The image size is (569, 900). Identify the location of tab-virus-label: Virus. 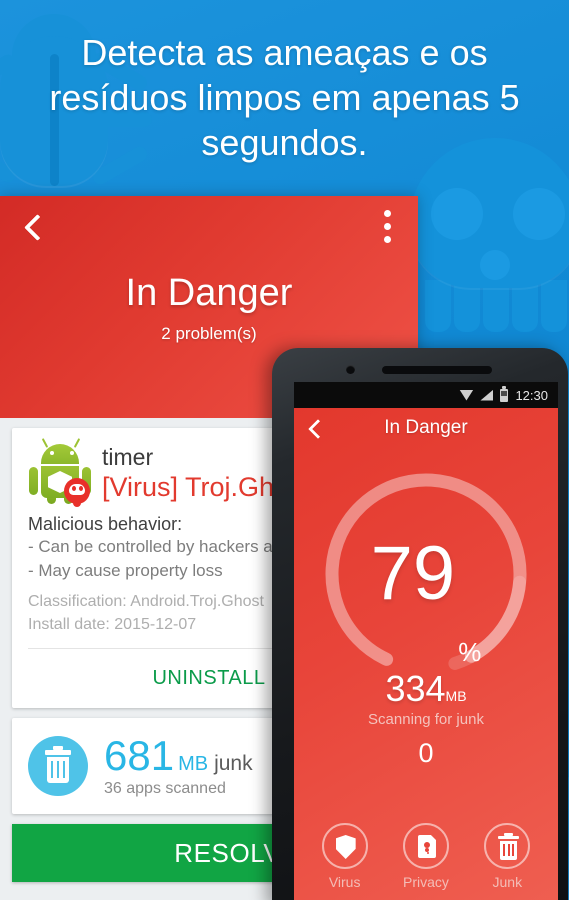
(344, 882).